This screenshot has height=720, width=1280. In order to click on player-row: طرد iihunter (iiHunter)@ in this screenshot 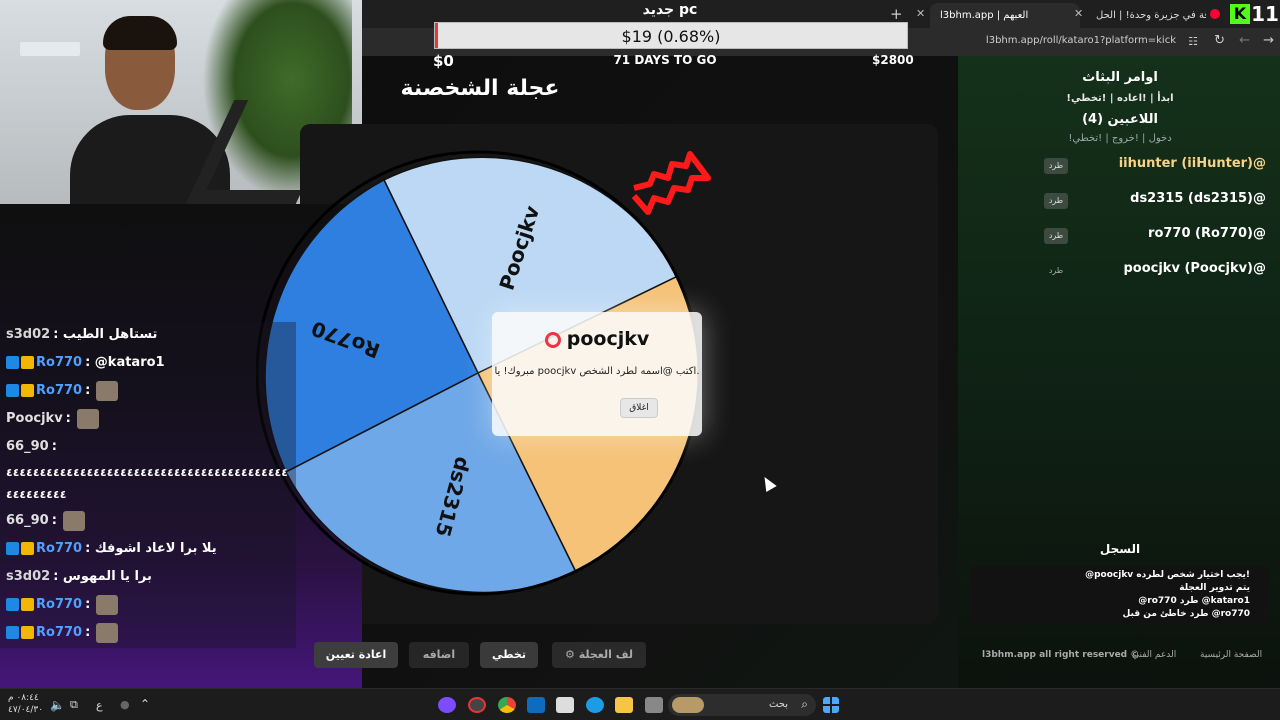, I will do `click(1153, 166)`.